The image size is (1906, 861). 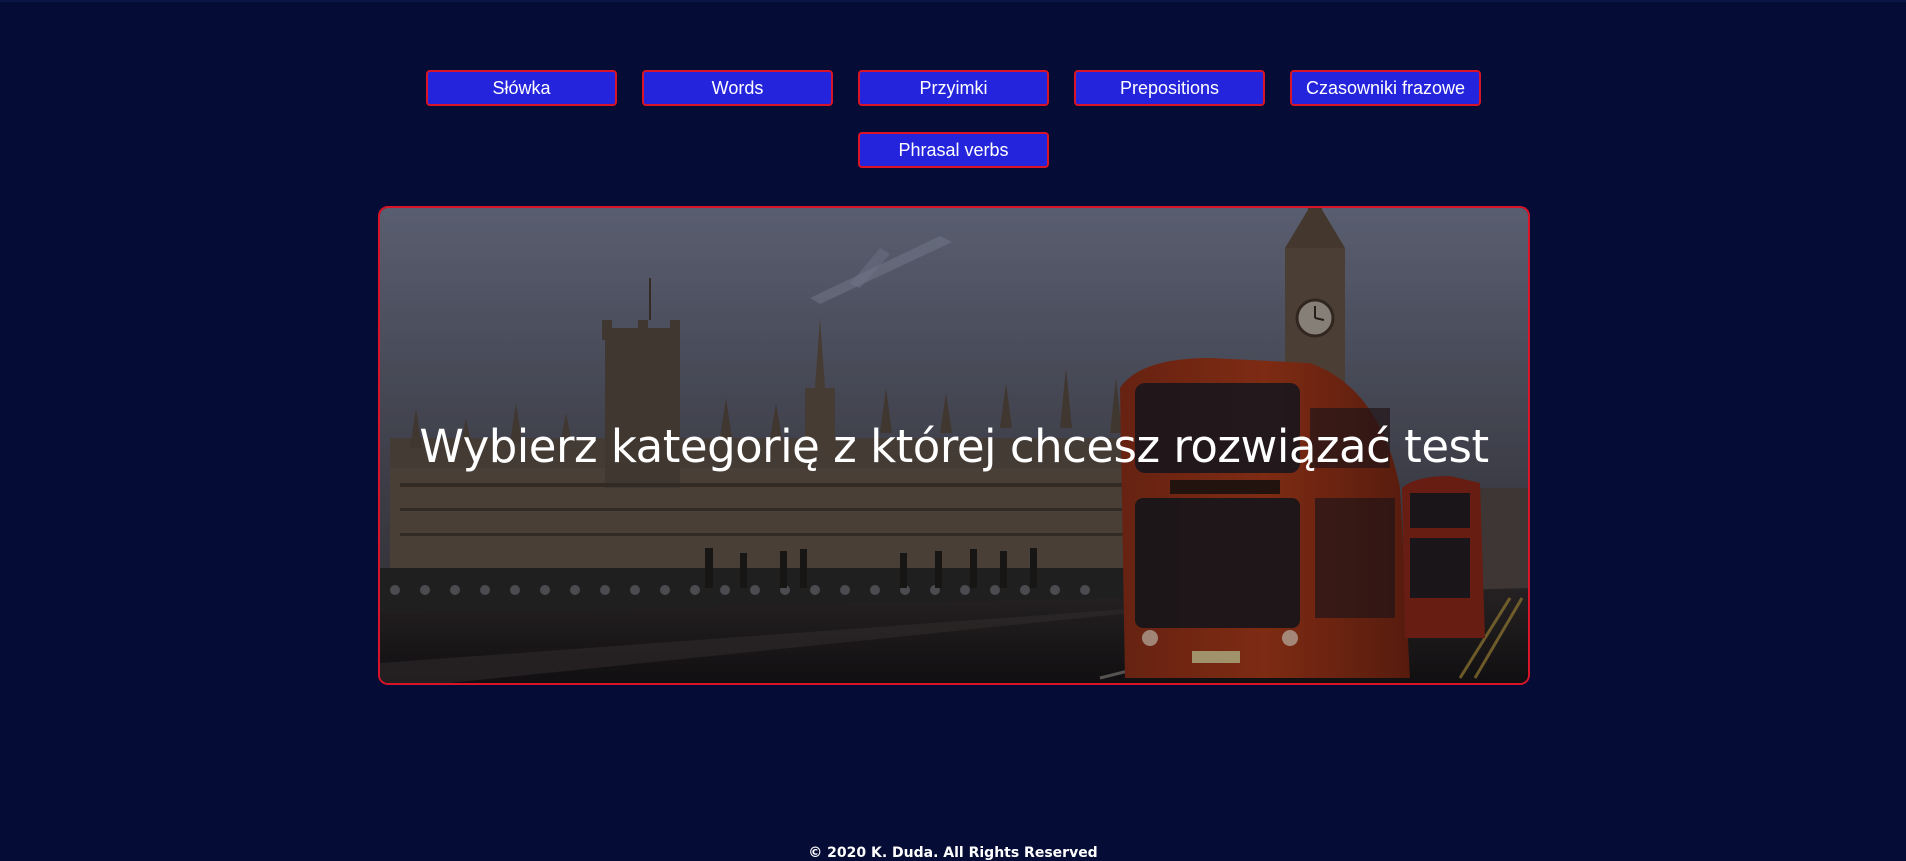 What do you see at coordinates (737, 88) in the screenshot?
I see `nav-button-words: Words` at bounding box center [737, 88].